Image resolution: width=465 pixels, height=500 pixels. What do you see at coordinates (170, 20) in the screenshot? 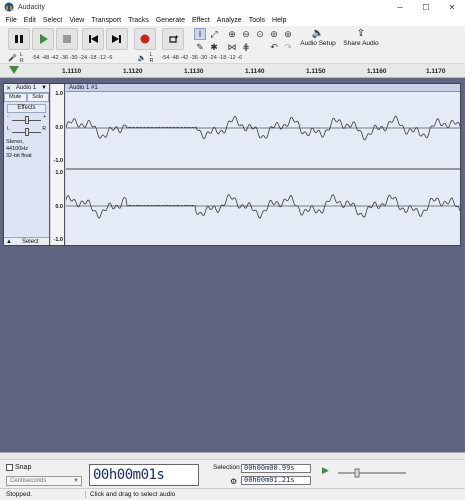
I see `menu-generate: Generate` at bounding box center [170, 20].